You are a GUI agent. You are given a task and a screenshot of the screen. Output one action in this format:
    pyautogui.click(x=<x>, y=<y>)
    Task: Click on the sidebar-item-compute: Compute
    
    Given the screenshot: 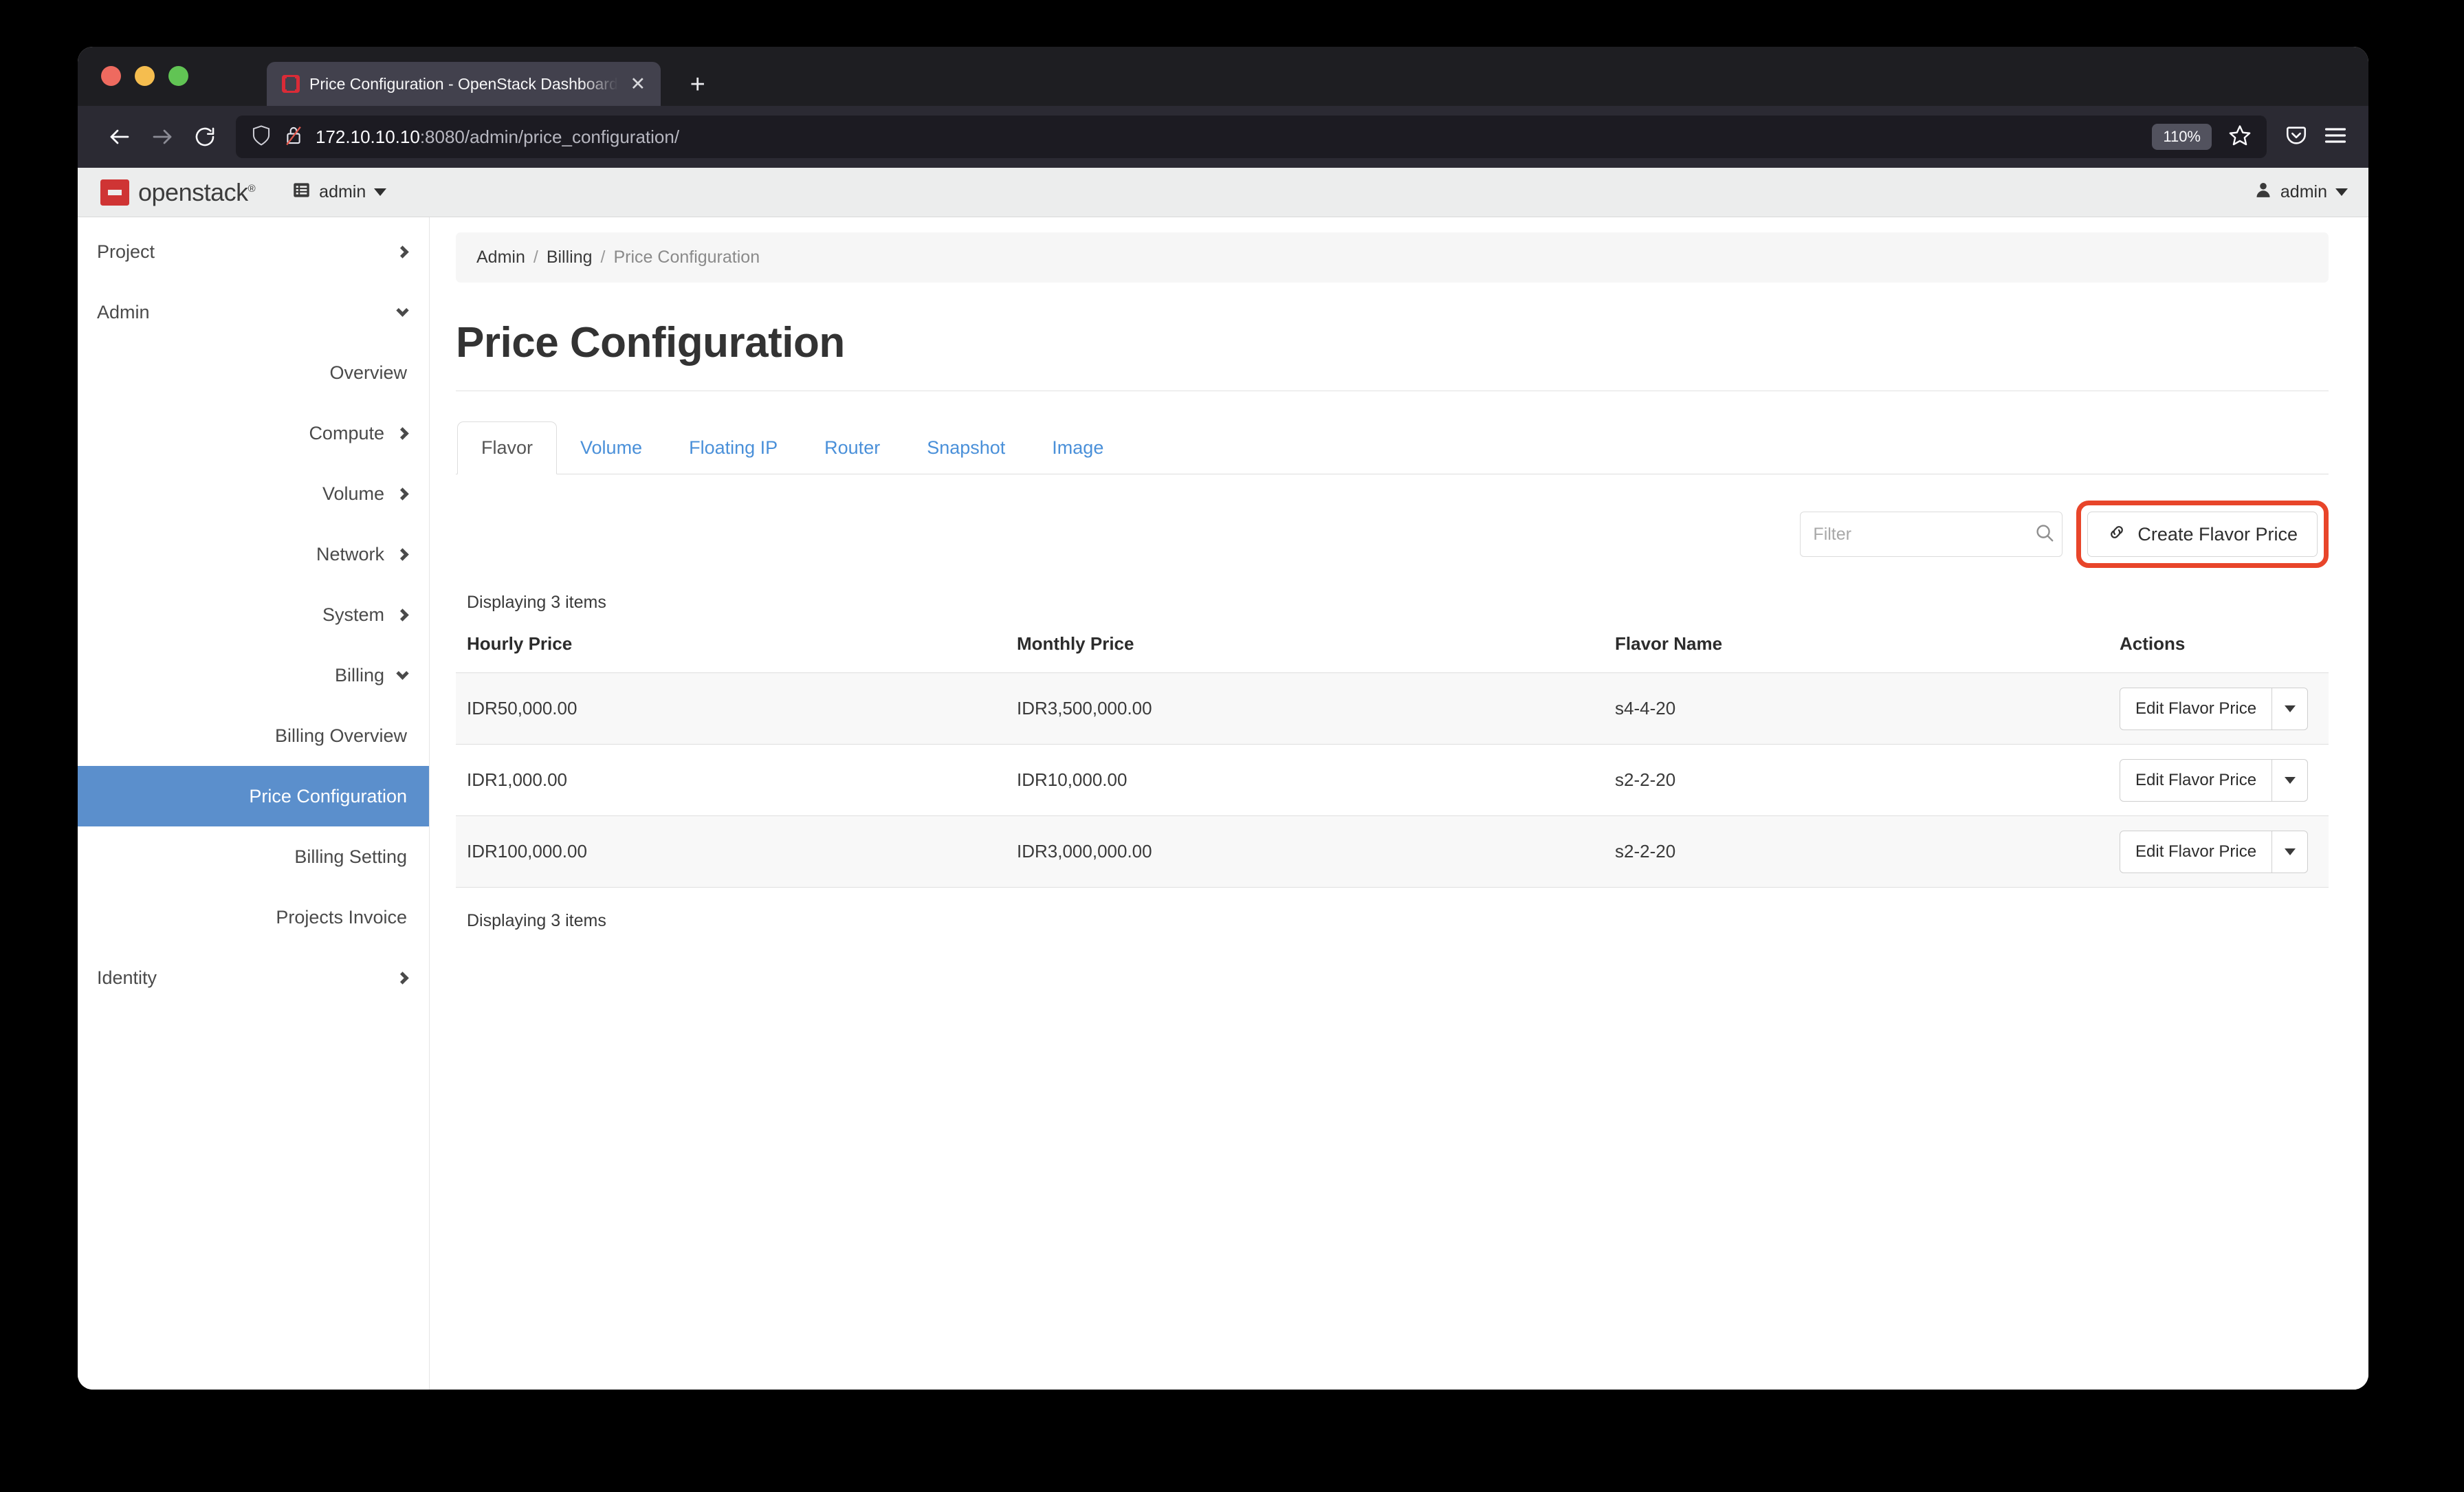 What is the action you would take?
    pyautogui.click(x=253, y=433)
    